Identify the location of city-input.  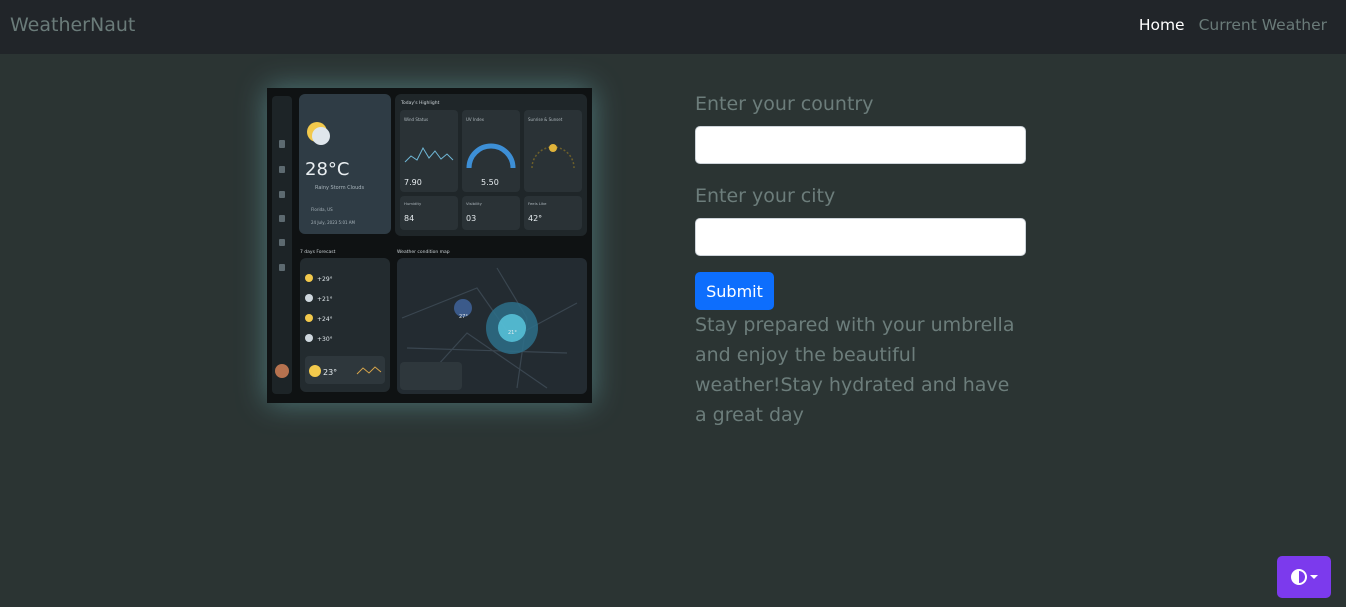
(860, 237).